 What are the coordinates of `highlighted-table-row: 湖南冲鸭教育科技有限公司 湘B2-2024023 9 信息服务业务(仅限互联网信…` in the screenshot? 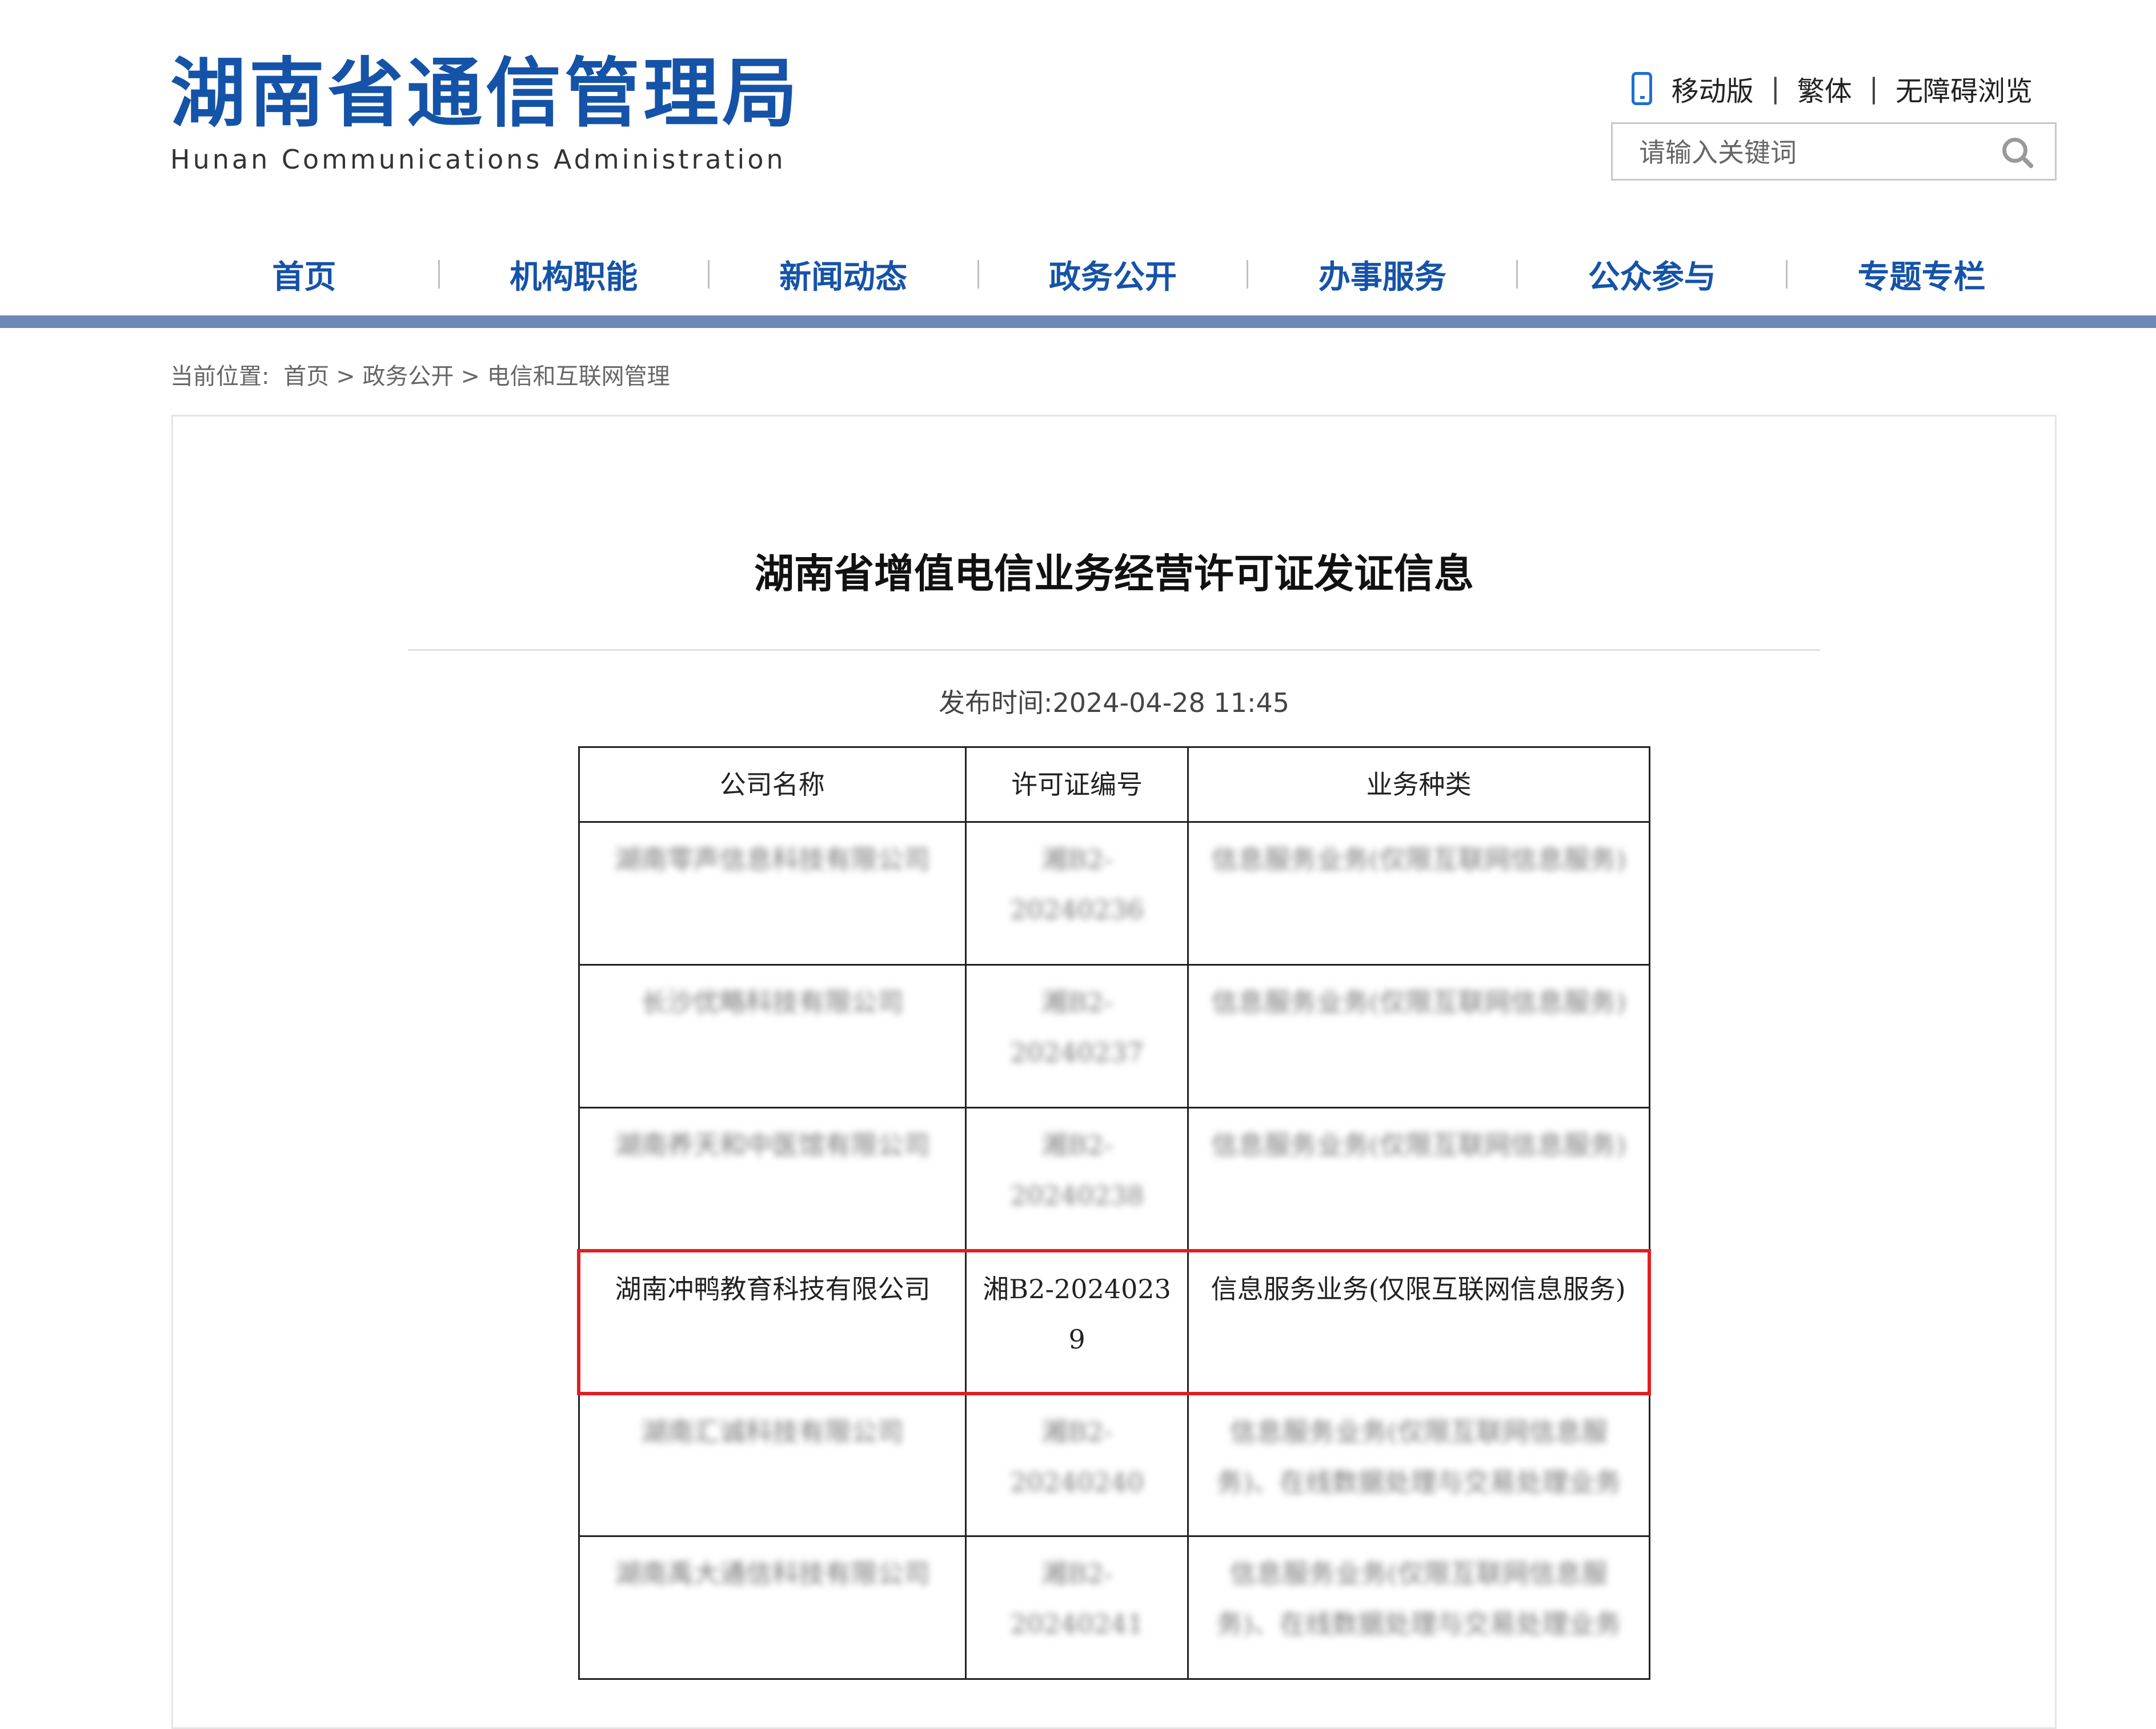 It's located at (1114, 1321).